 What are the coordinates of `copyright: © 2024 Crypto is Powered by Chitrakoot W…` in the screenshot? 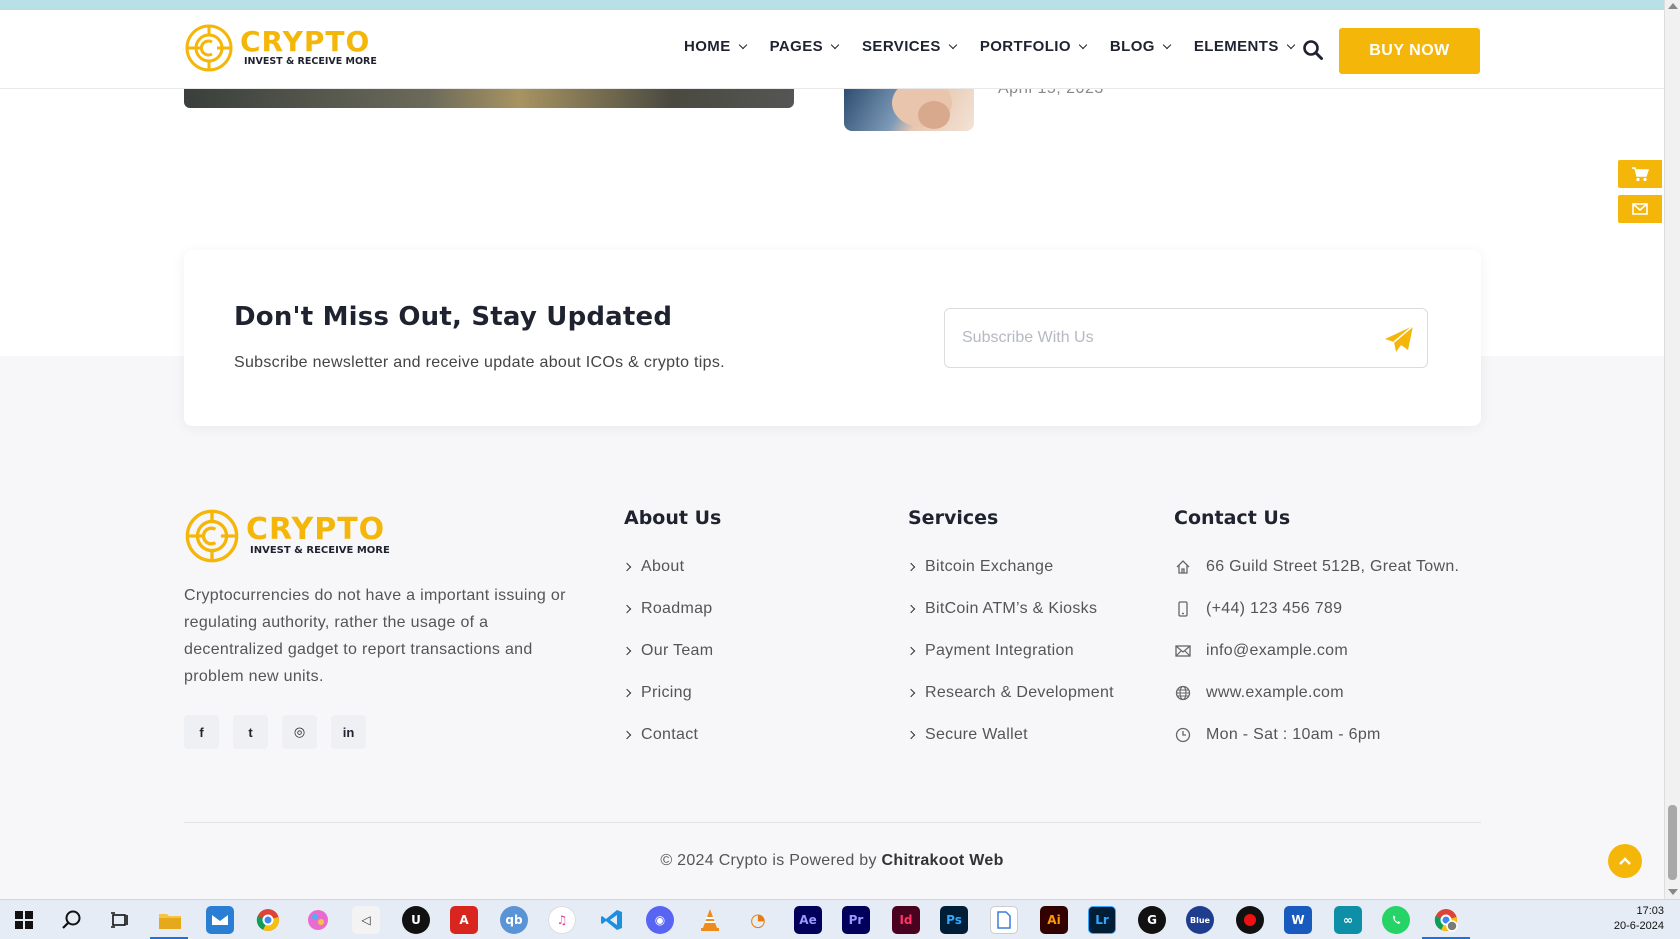 It's located at (832, 861).